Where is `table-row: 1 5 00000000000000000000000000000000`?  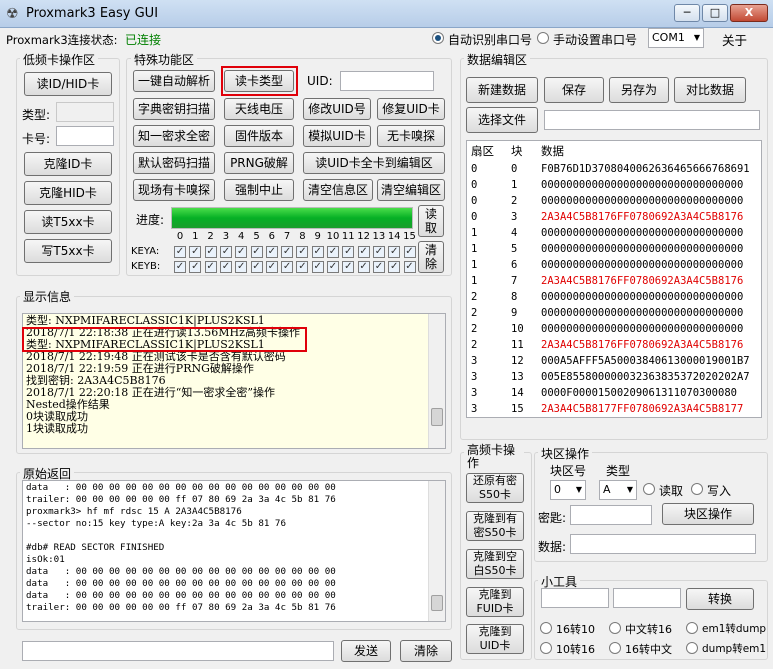 table-row: 1 5 00000000000000000000000000000000 is located at coordinates (614, 249).